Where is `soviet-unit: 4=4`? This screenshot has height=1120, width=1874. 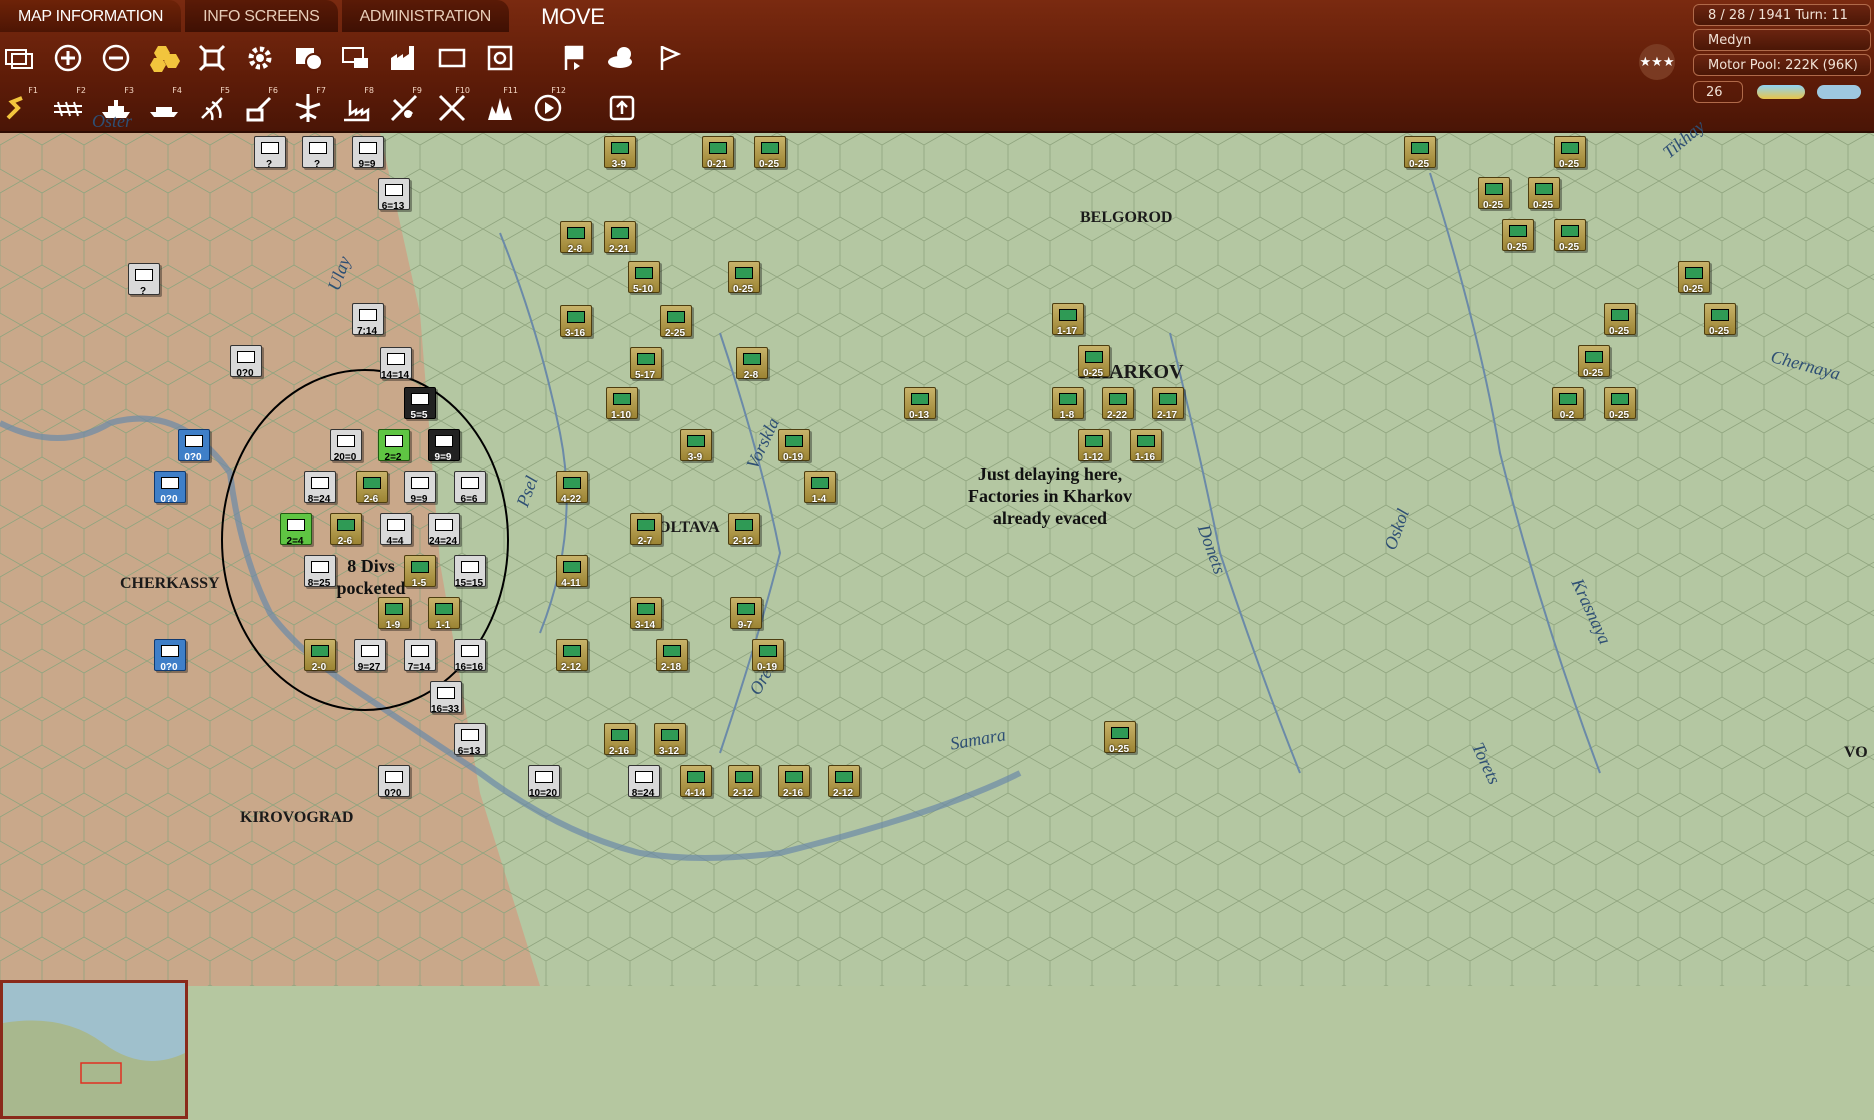
soviet-unit: 4=4 is located at coordinates (397, 530).